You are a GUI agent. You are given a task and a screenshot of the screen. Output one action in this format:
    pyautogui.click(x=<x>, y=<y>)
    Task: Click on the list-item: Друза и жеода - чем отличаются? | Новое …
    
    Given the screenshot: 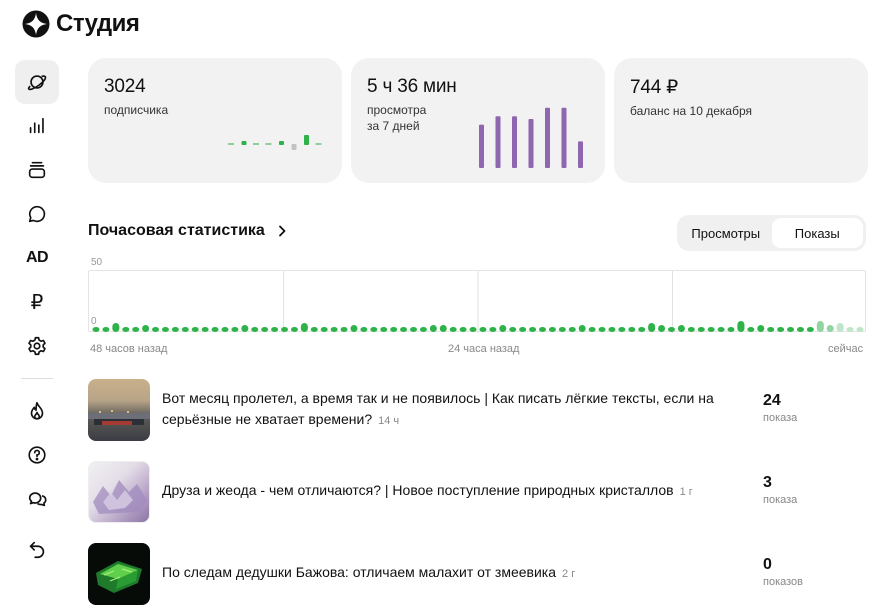 What is the action you would take?
    pyautogui.click(x=477, y=491)
    